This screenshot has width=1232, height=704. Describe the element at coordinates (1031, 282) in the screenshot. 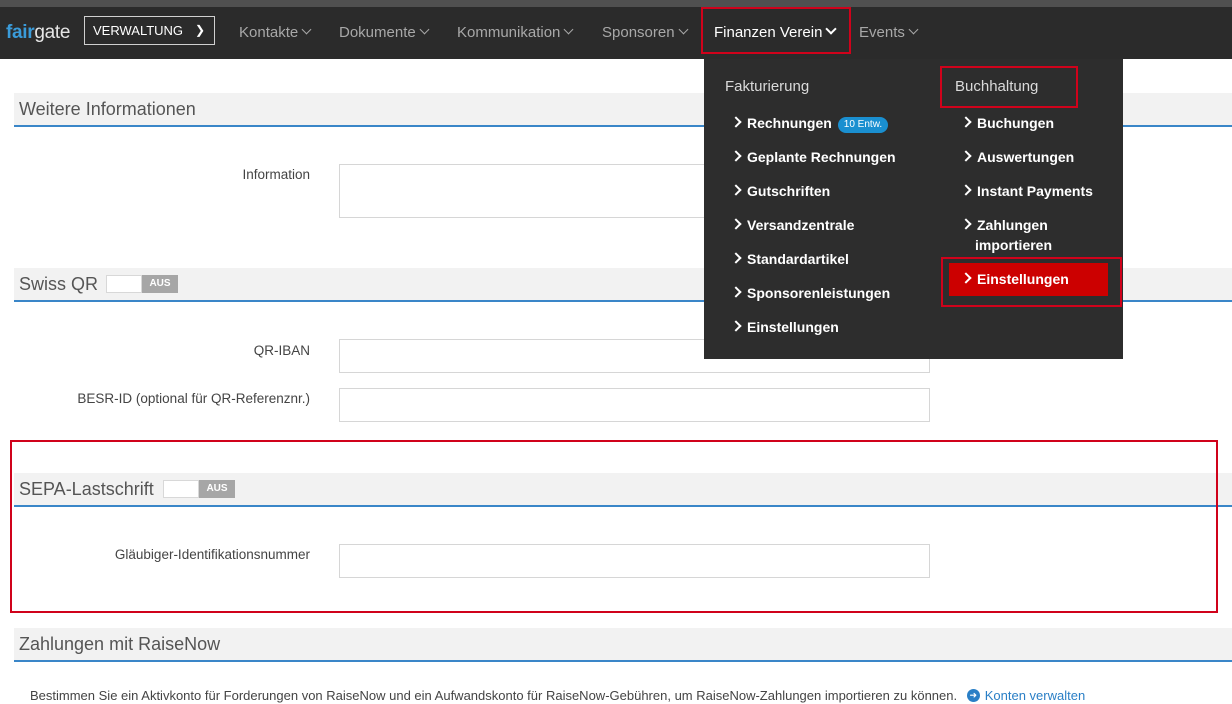

I see `annotation-box-einstellungen` at that location.